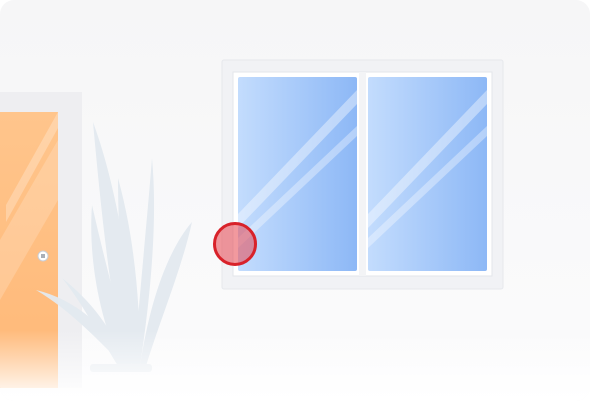  Describe the element at coordinates (43, 256) in the screenshot. I see `door-keyhole` at that location.